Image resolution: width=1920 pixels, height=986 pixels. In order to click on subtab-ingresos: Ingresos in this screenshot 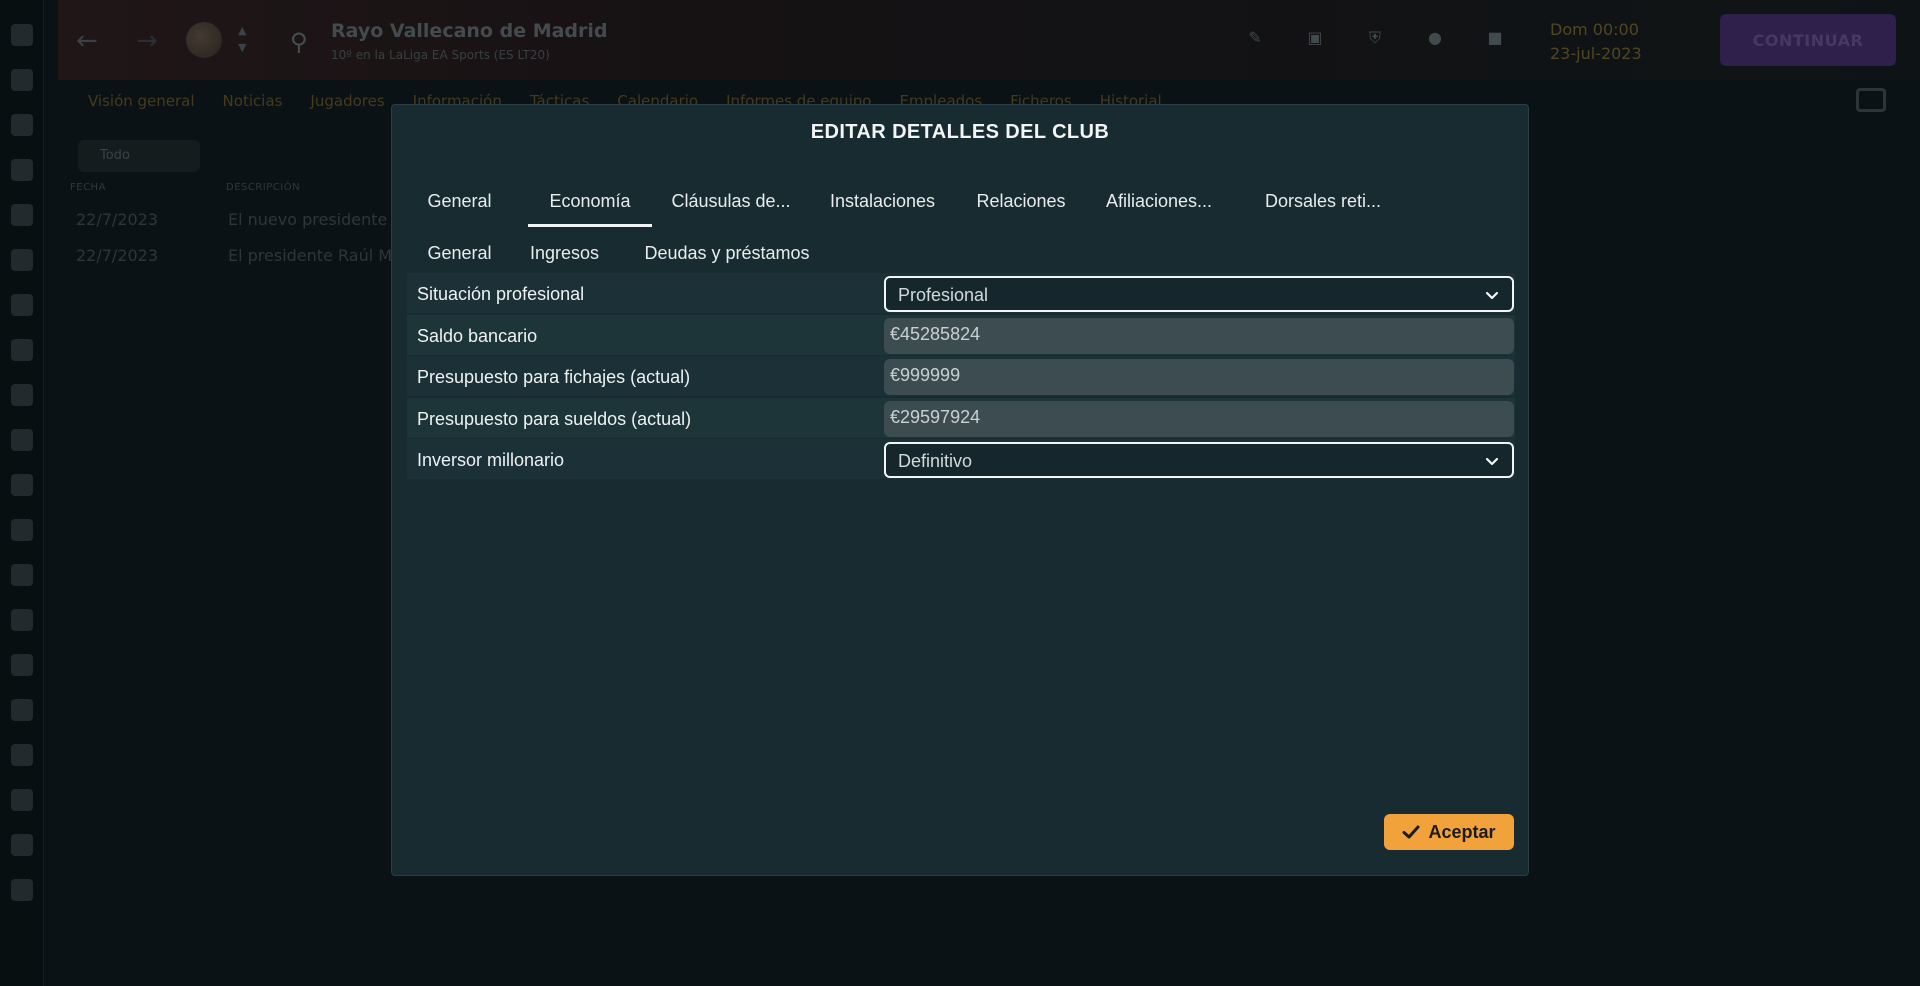, I will do `click(564, 253)`.